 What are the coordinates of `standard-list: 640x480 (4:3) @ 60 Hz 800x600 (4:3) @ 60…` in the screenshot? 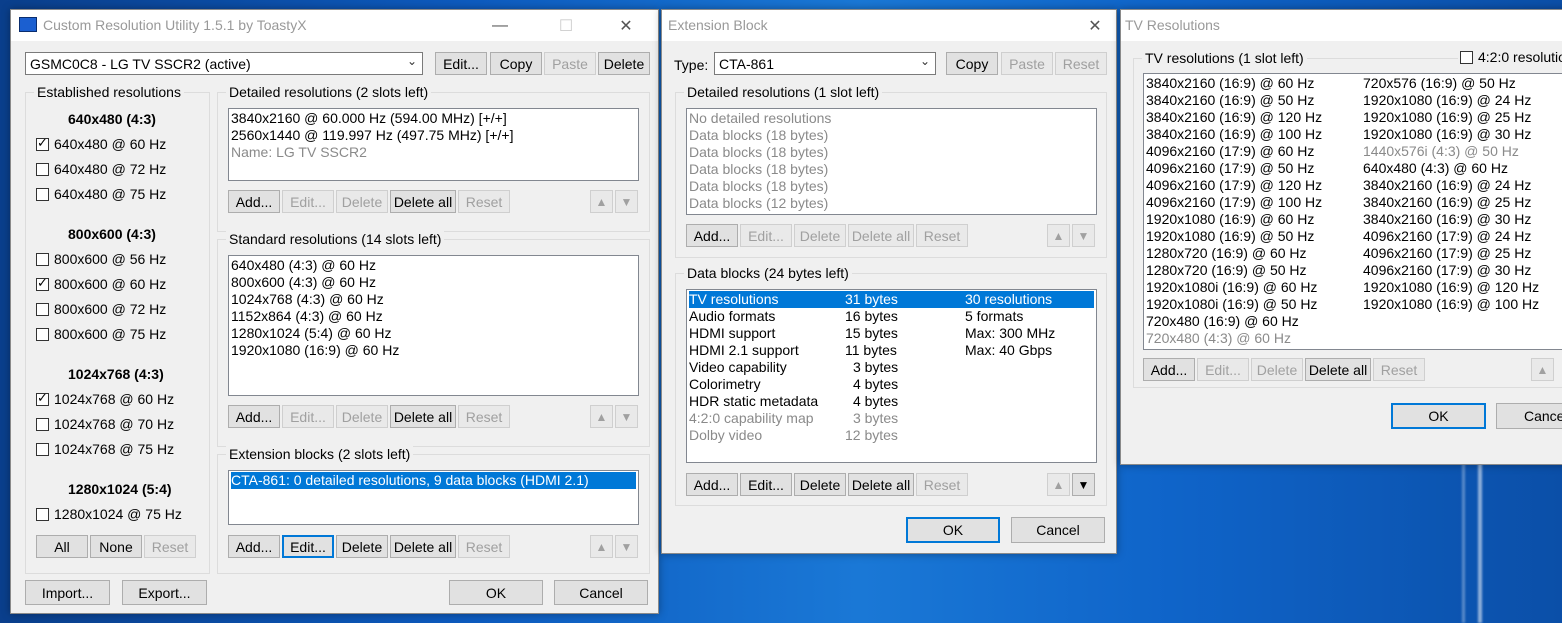 It's located at (433, 325).